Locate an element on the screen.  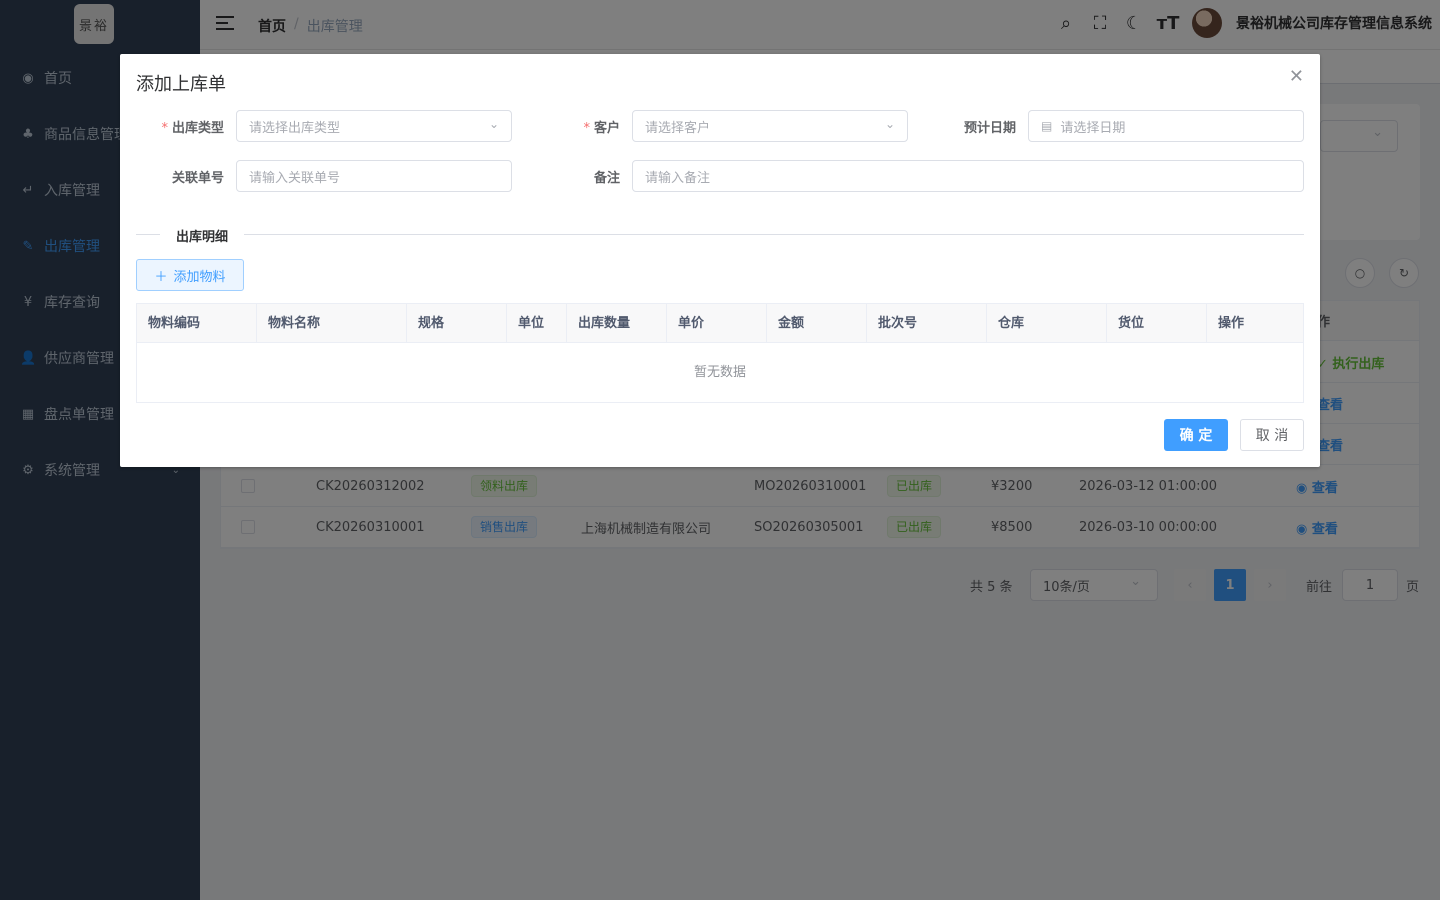
th-amount: 金额 is located at coordinates (817, 323).